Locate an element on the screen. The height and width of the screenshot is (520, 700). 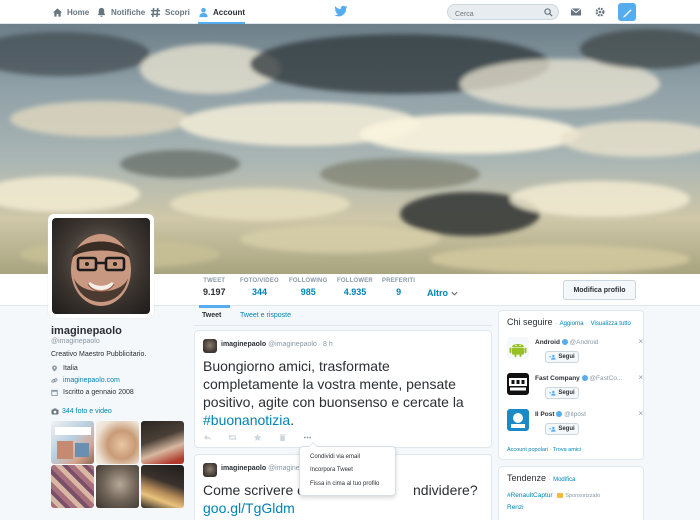
account-name: Il Post @ilpost is located at coordinates (560, 414).